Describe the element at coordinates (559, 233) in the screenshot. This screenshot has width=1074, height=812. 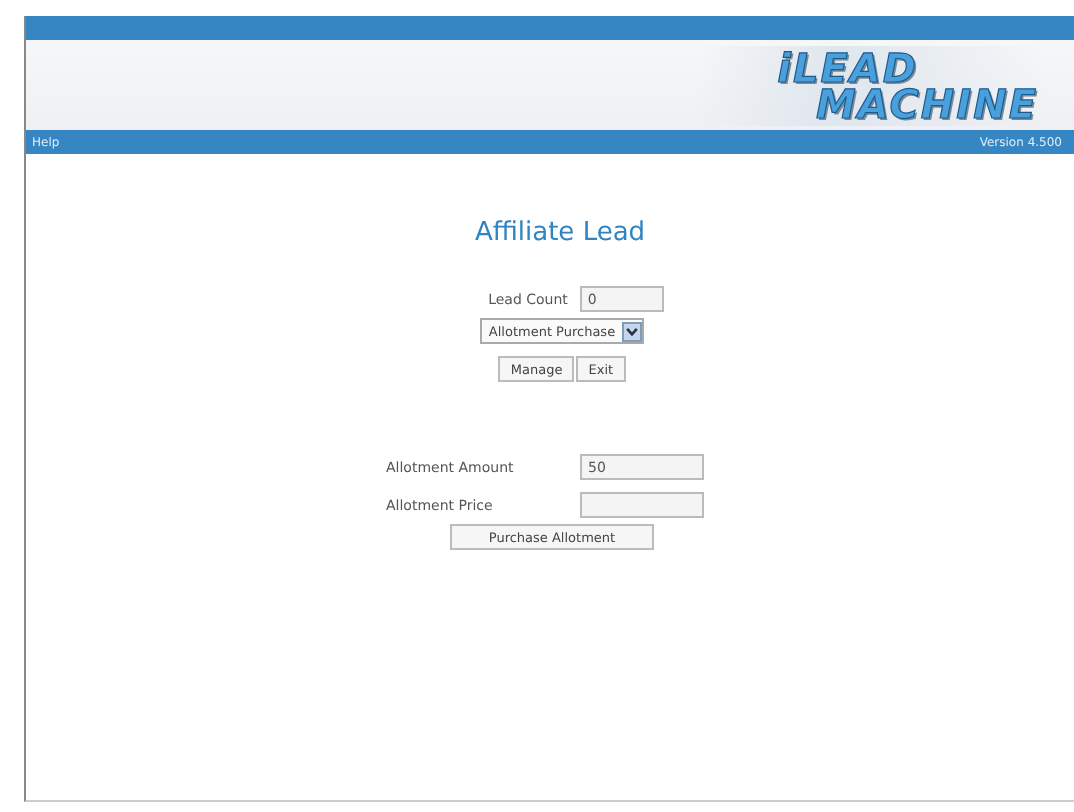
I see `page-title: Affiliate Lead` at that location.